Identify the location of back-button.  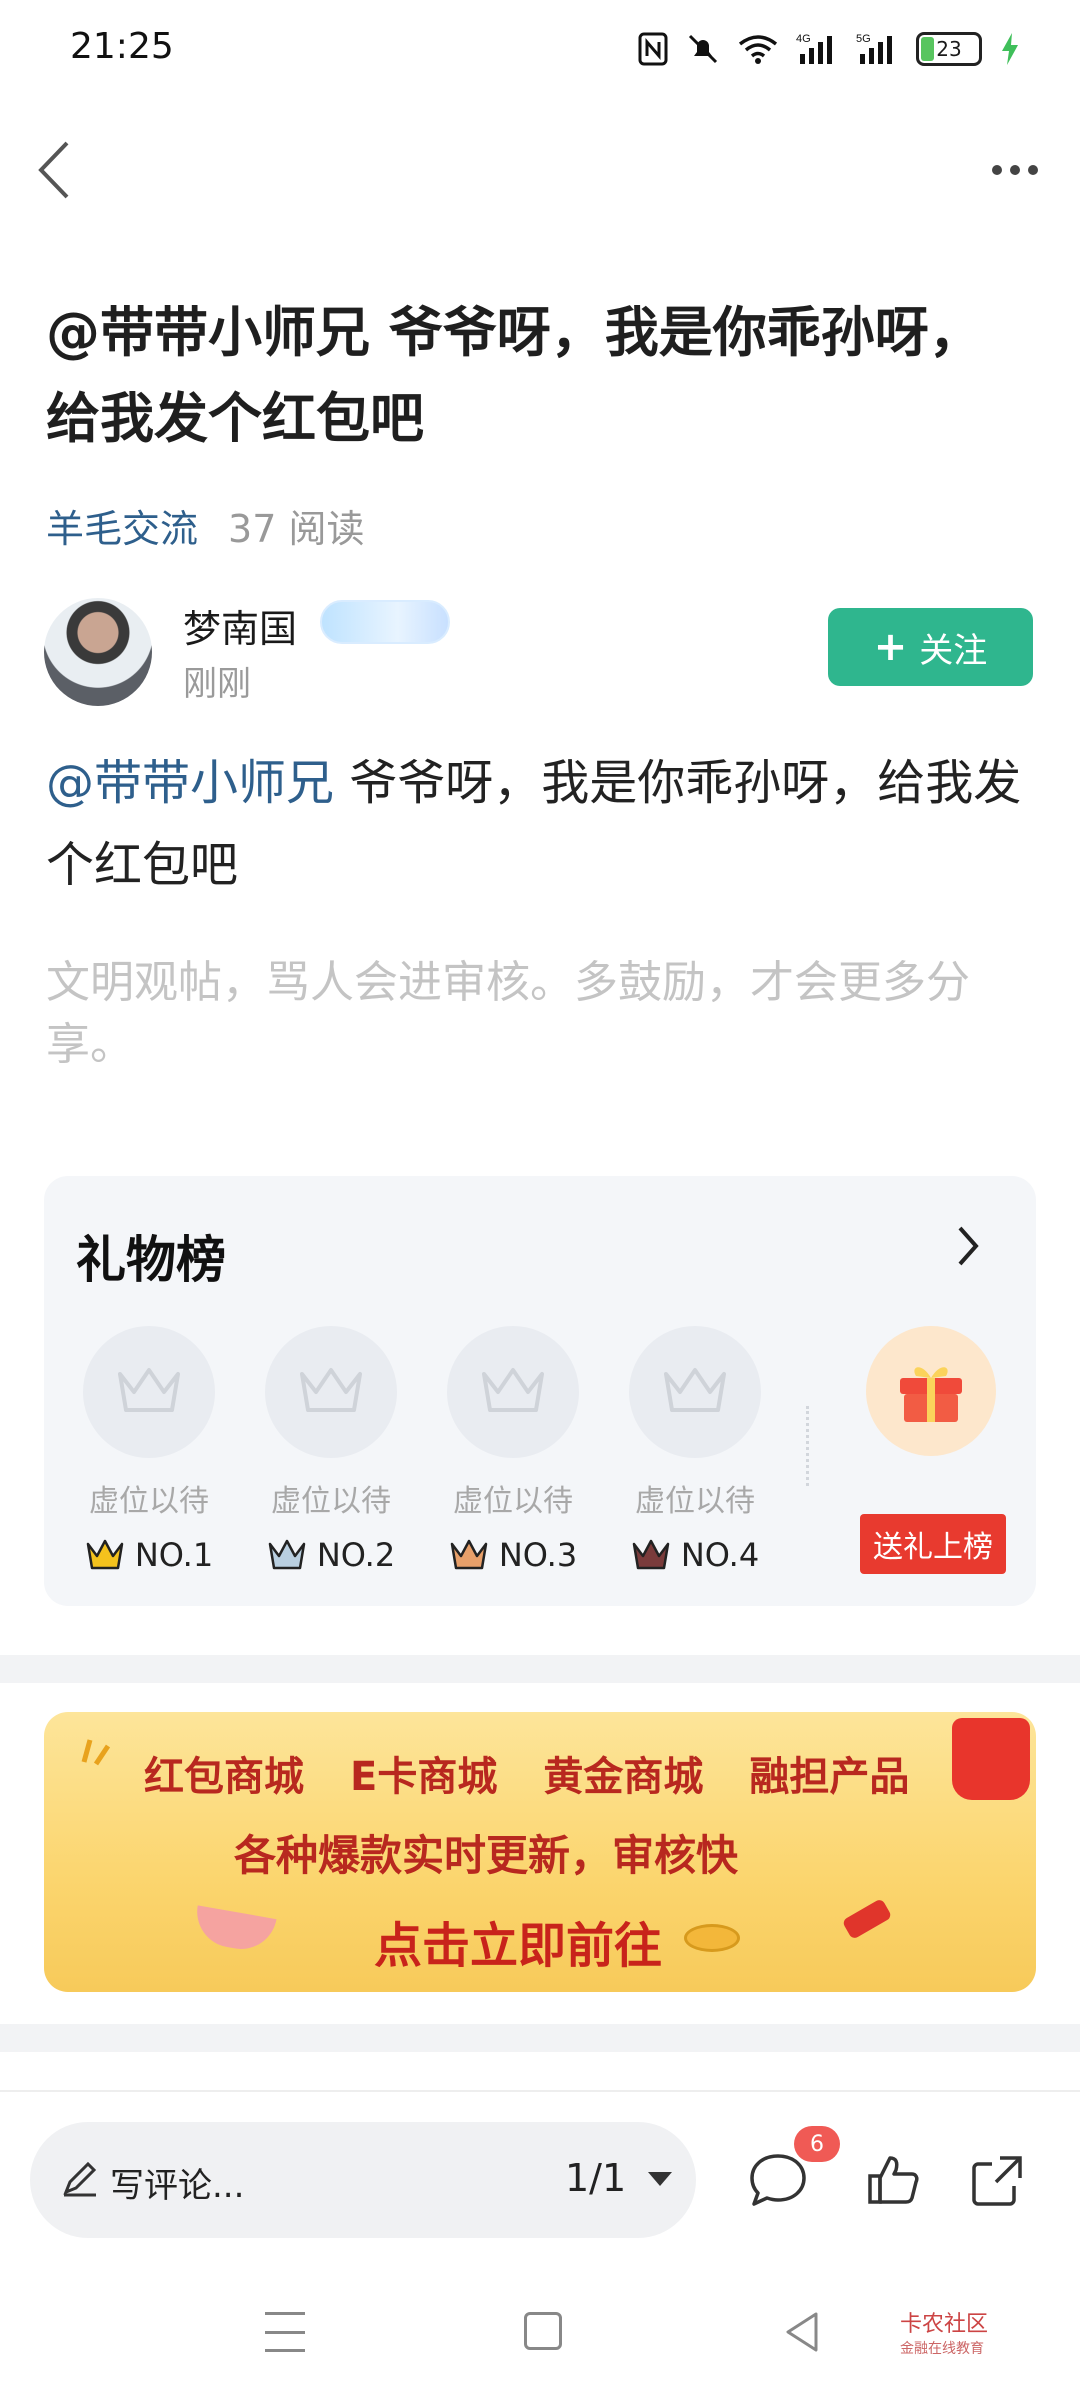
(54, 170).